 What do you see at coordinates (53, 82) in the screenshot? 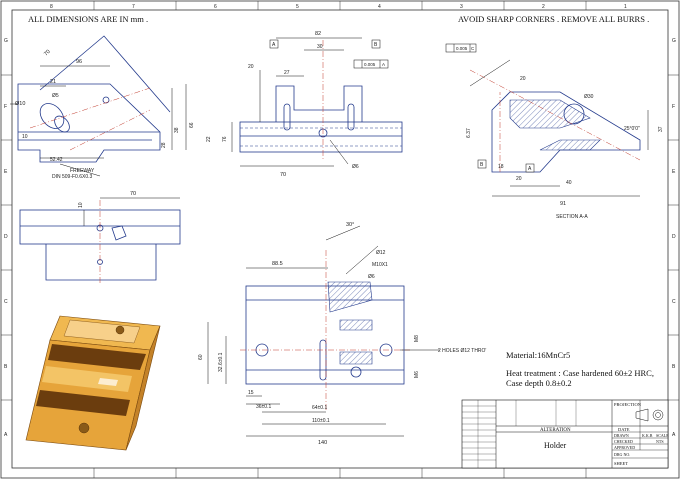
I see `dim-length: 21` at bounding box center [53, 82].